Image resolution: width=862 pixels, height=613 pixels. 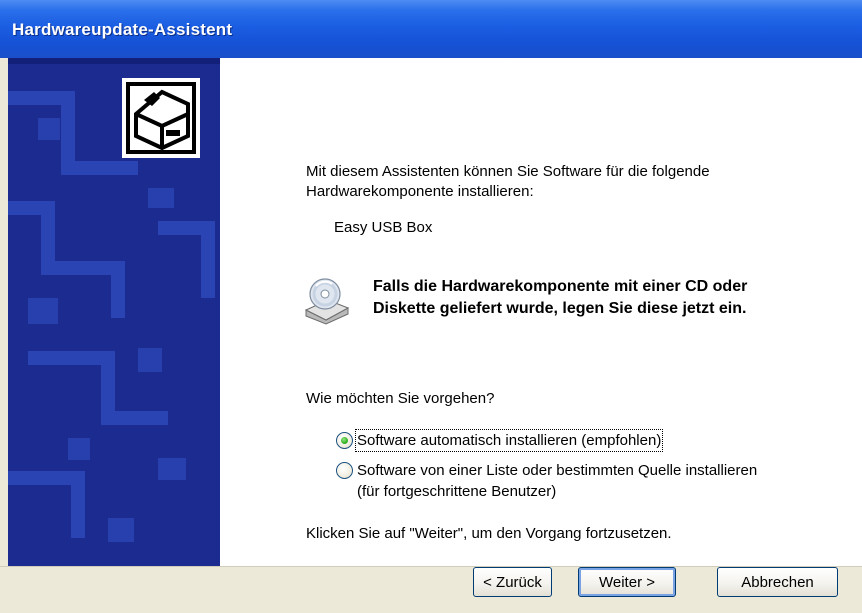 What do you see at coordinates (327, 303) in the screenshot?
I see `cd-drive-icon` at bounding box center [327, 303].